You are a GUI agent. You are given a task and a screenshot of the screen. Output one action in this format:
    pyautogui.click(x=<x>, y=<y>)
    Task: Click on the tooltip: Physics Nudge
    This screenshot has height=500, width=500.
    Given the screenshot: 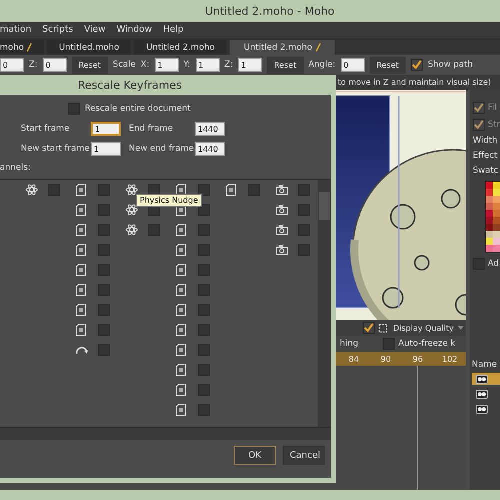 What is the action you would take?
    pyautogui.click(x=169, y=200)
    